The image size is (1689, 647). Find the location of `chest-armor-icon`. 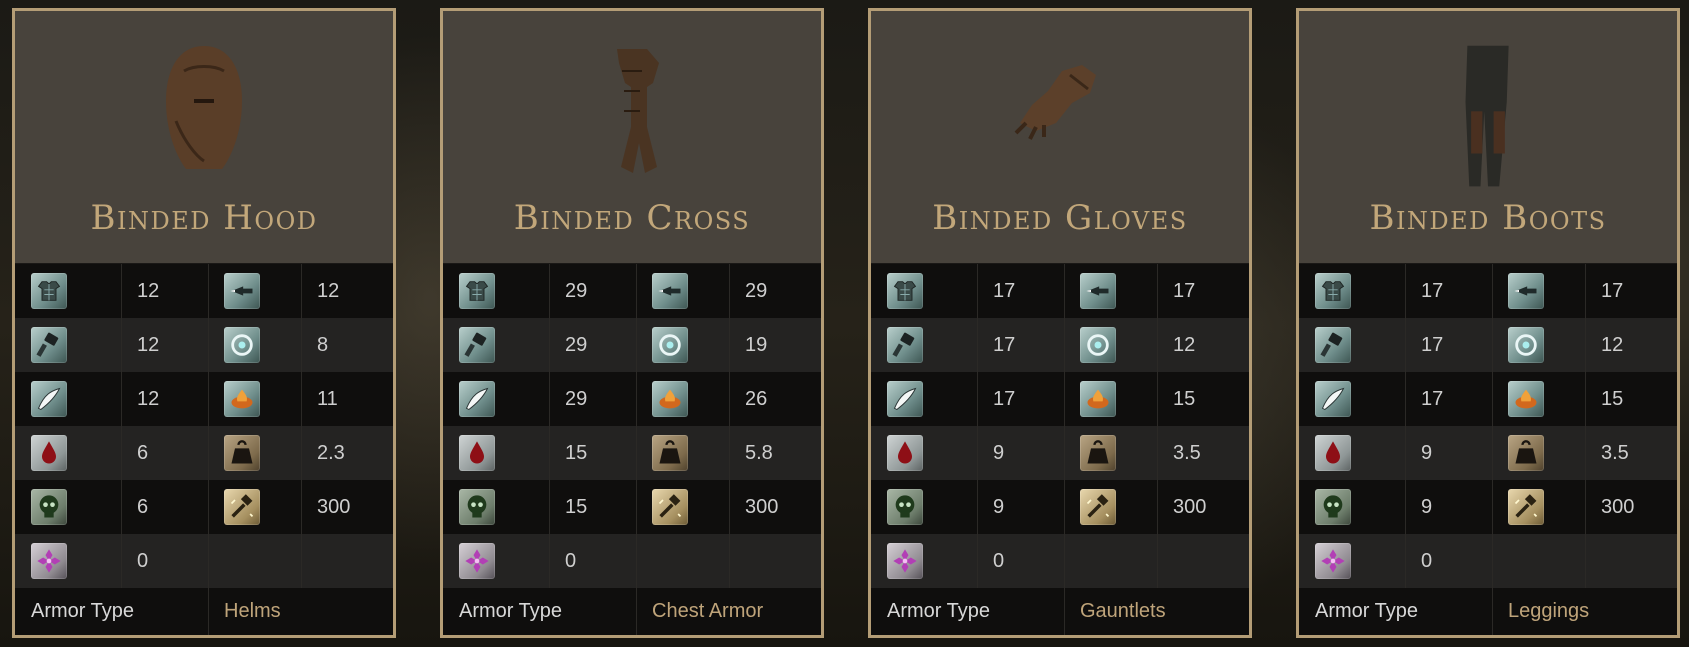

chest-armor-icon is located at coordinates (477, 291).